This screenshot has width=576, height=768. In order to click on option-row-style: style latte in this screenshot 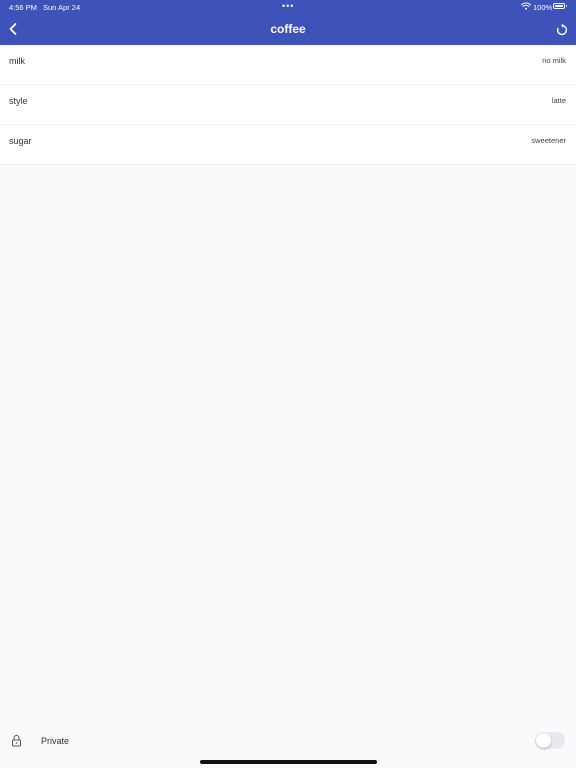, I will do `click(288, 105)`.